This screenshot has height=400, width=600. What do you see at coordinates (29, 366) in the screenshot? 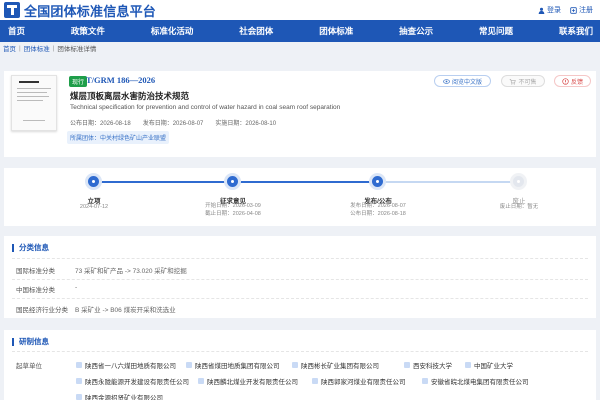
I see `drafting-units-label: 起草单位` at bounding box center [29, 366].